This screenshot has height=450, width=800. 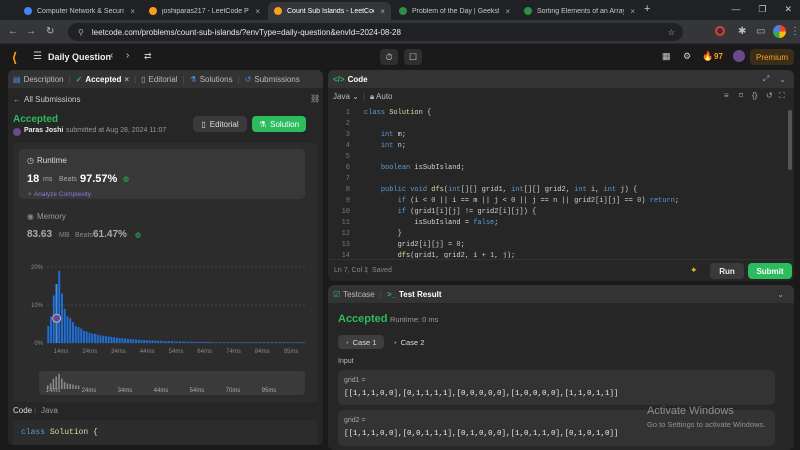 I want to click on minimize-icon: —, so click(x=735, y=9).